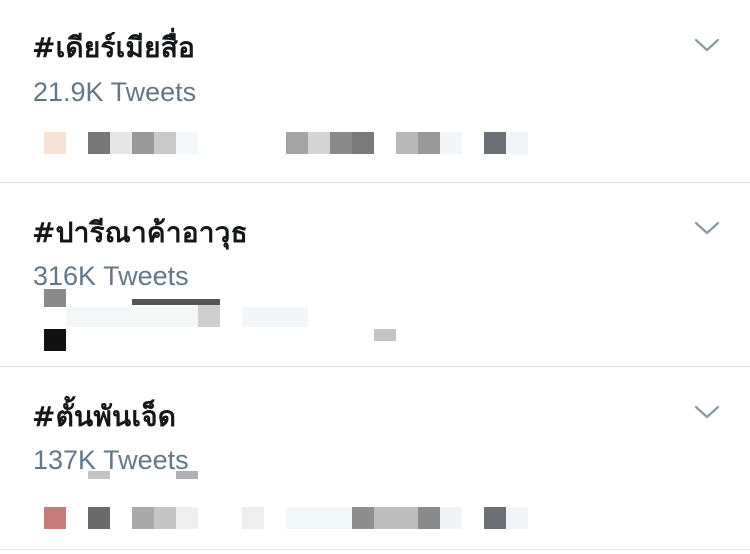 The image size is (750, 554). Describe the element at coordinates (140, 233) in the screenshot. I see `trend-hashtag: #ปารีณาค้าอาวุธ` at that location.